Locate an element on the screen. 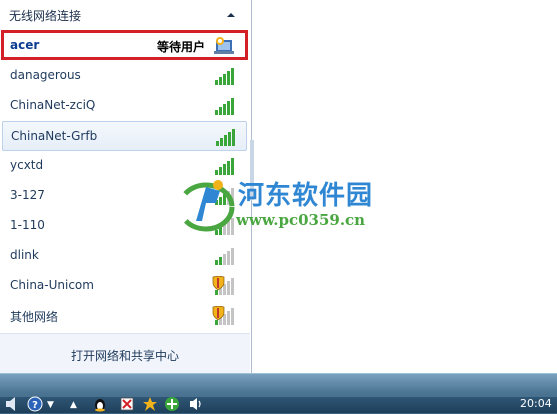 Image resolution: width=557 pixels, height=414 pixels. watermark-logo-icon is located at coordinates (206, 206).